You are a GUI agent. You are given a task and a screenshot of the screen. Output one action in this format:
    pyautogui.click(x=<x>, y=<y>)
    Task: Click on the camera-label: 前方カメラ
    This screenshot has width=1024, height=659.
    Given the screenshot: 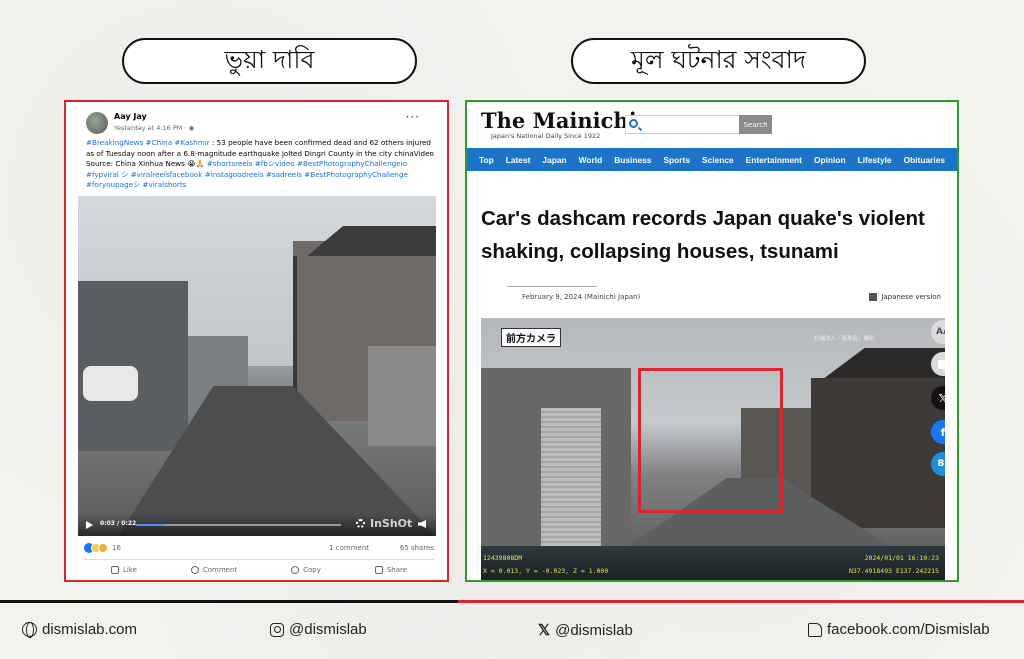 What is the action you would take?
    pyautogui.click(x=531, y=337)
    